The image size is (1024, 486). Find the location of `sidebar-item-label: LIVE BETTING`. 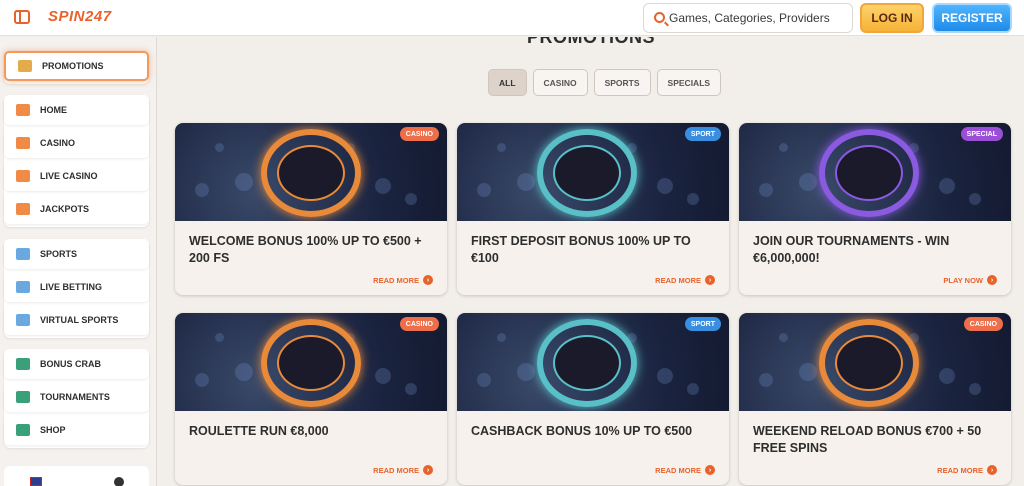

sidebar-item-label: LIVE BETTING is located at coordinates (71, 287).